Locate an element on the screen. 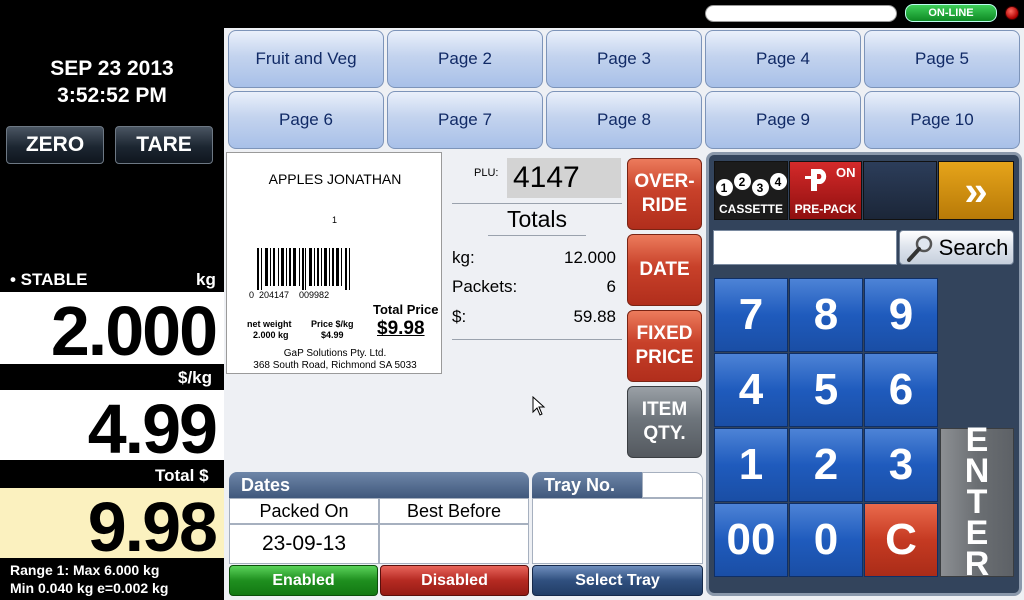  tab-page-5: Page 5 is located at coordinates (942, 59).